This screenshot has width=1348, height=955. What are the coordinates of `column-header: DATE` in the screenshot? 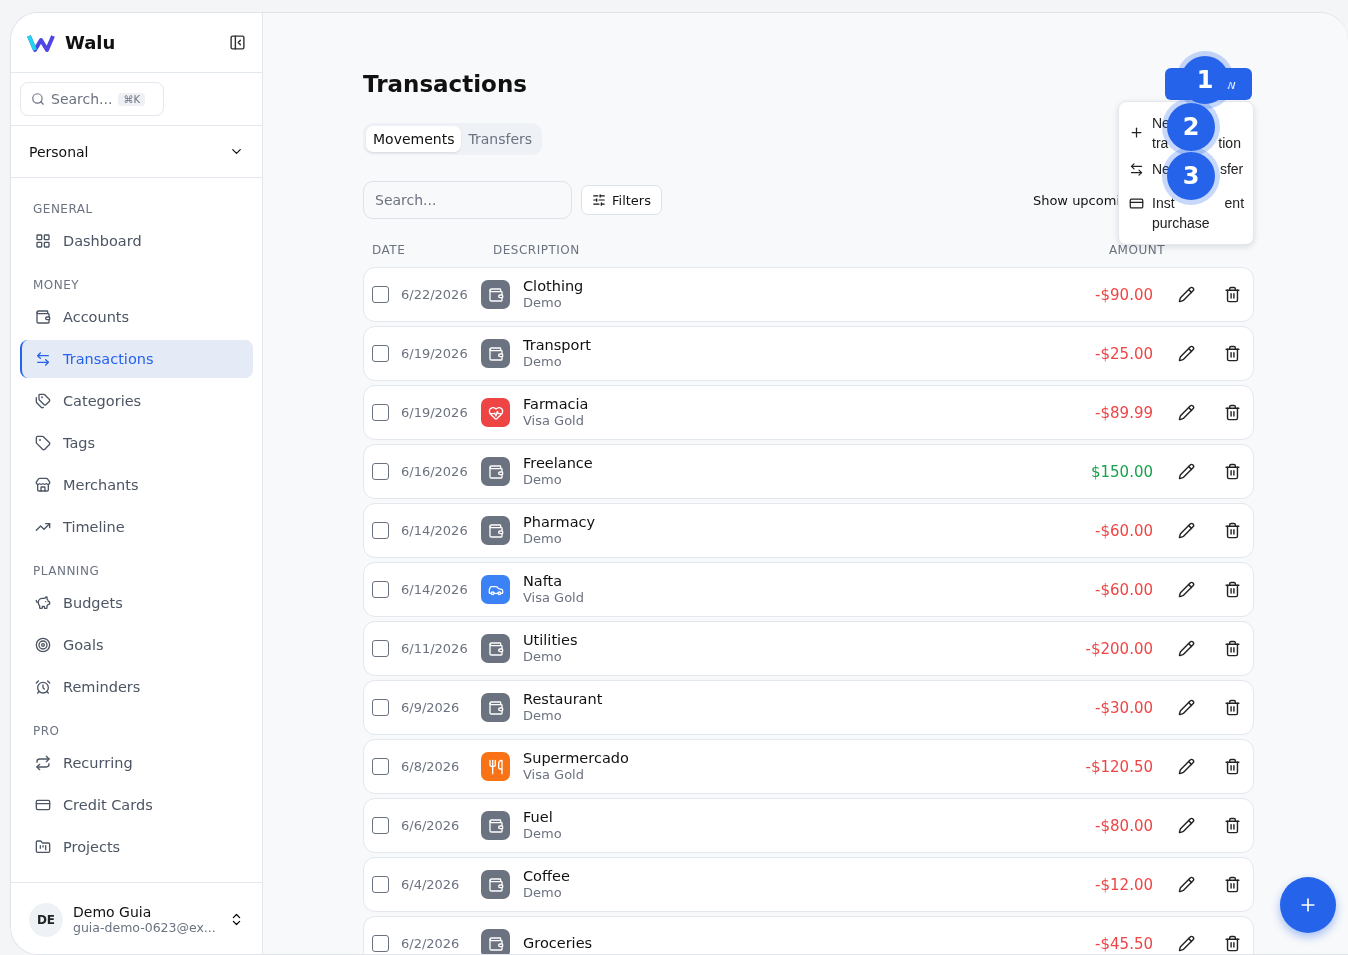 It's located at (389, 250).